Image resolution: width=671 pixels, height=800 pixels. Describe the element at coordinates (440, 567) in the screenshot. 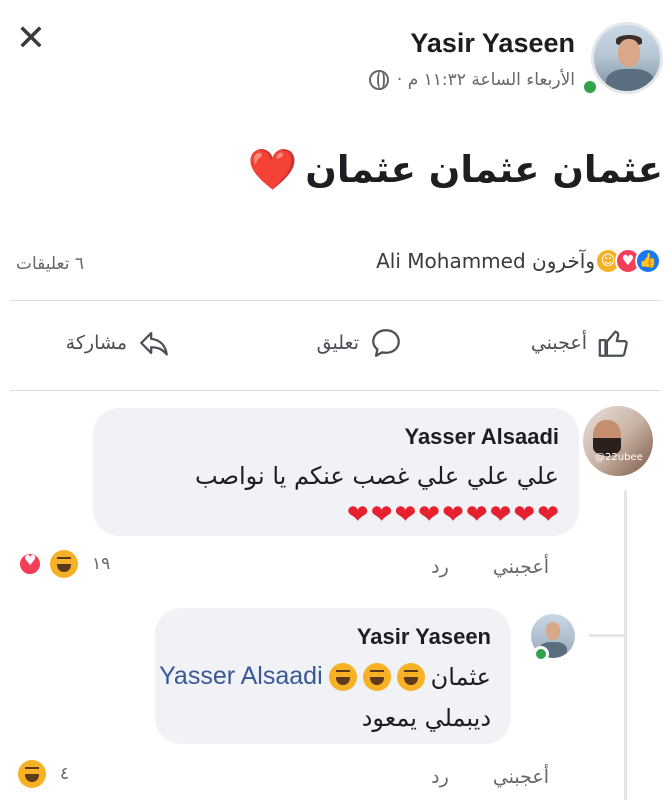

I see `comment-reply-button: رد` at that location.